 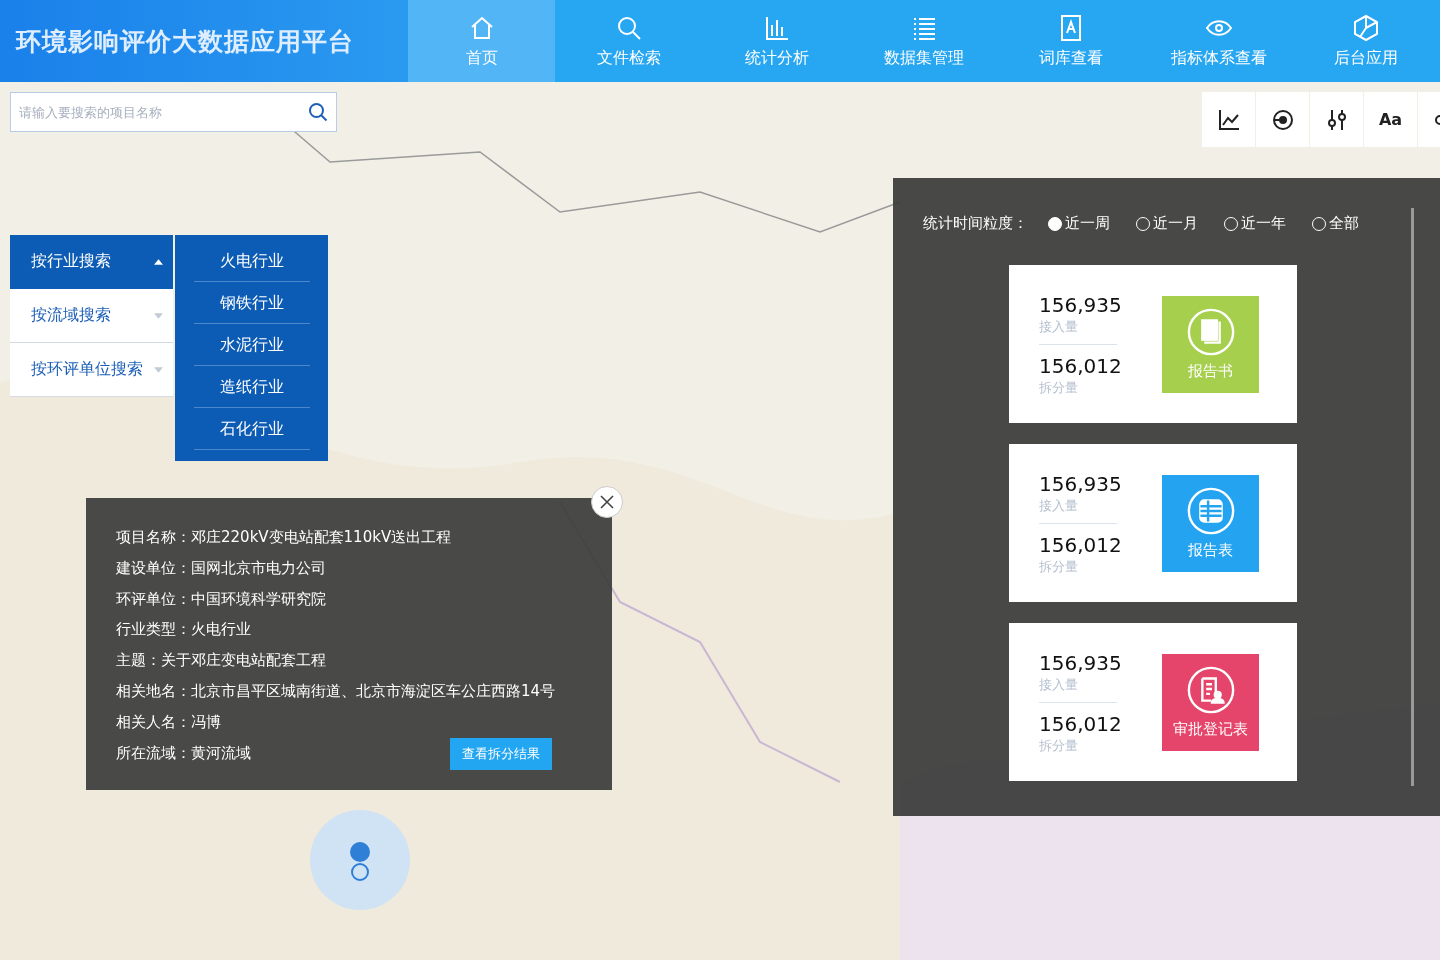 I want to click on location-marker-icon, so click(x=360, y=860).